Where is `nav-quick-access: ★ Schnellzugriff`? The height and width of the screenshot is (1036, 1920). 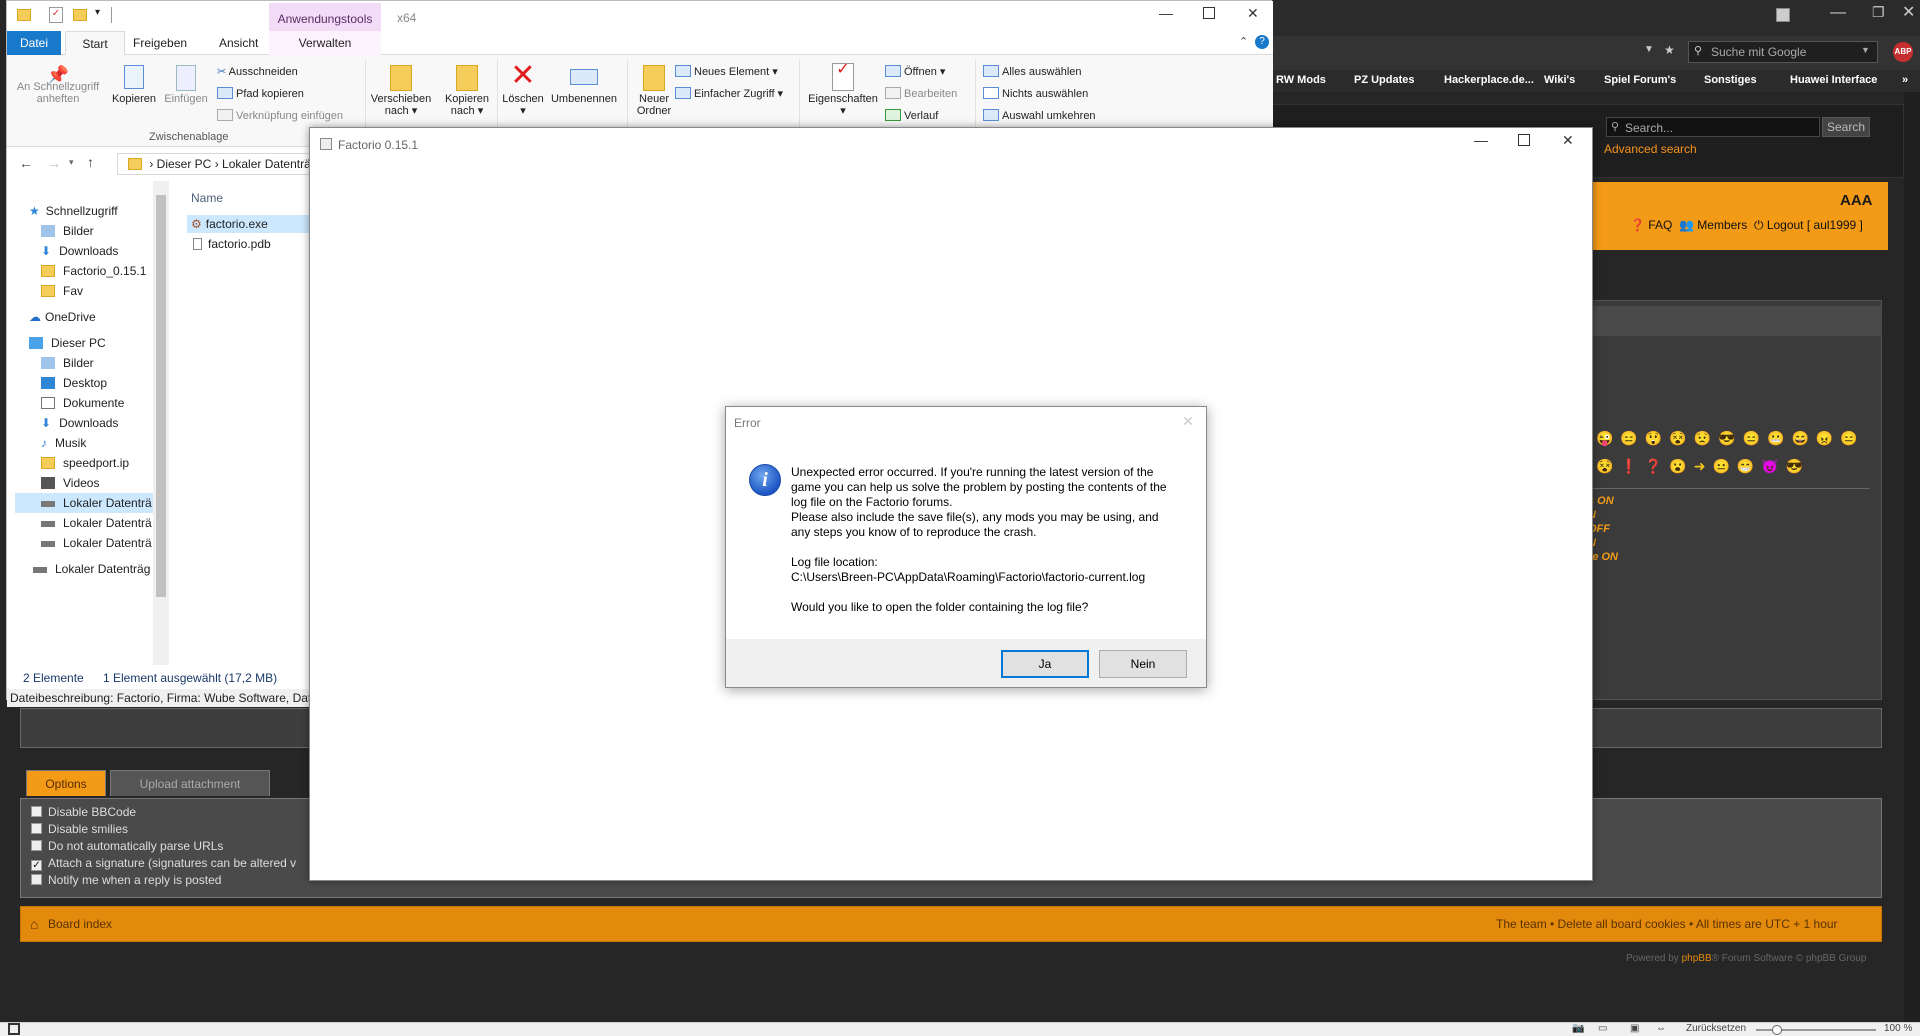 nav-quick-access: ★ Schnellzugriff is located at coordinates (73, 211).